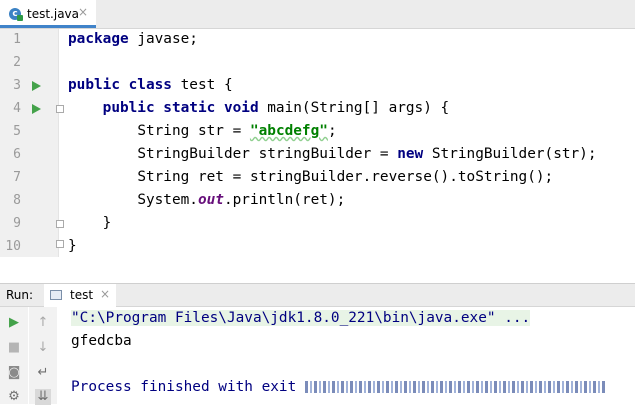 This screenshot has height=405, width=635. I want to click on garbled-text, so click(454, 387).